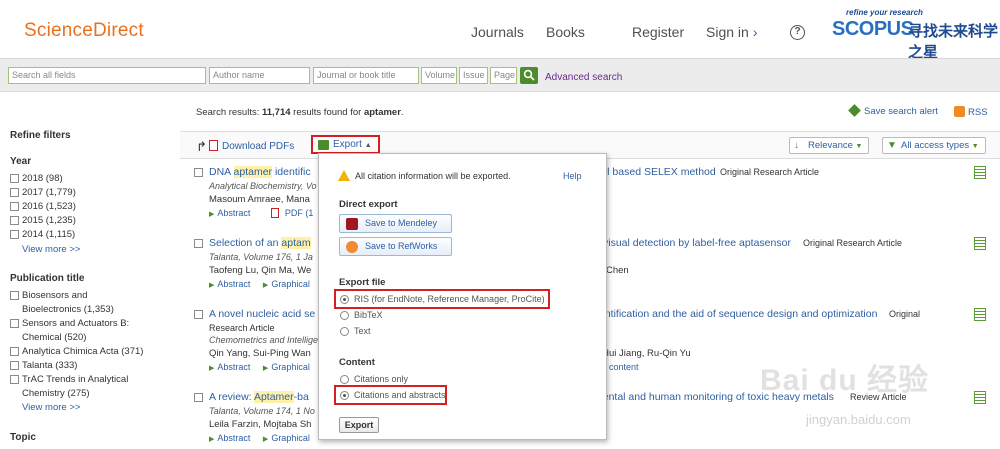 The height and width of the screenshot is (449, 1000). I want to click on nav-sign-in: Sign in ›, so click(731, 32).